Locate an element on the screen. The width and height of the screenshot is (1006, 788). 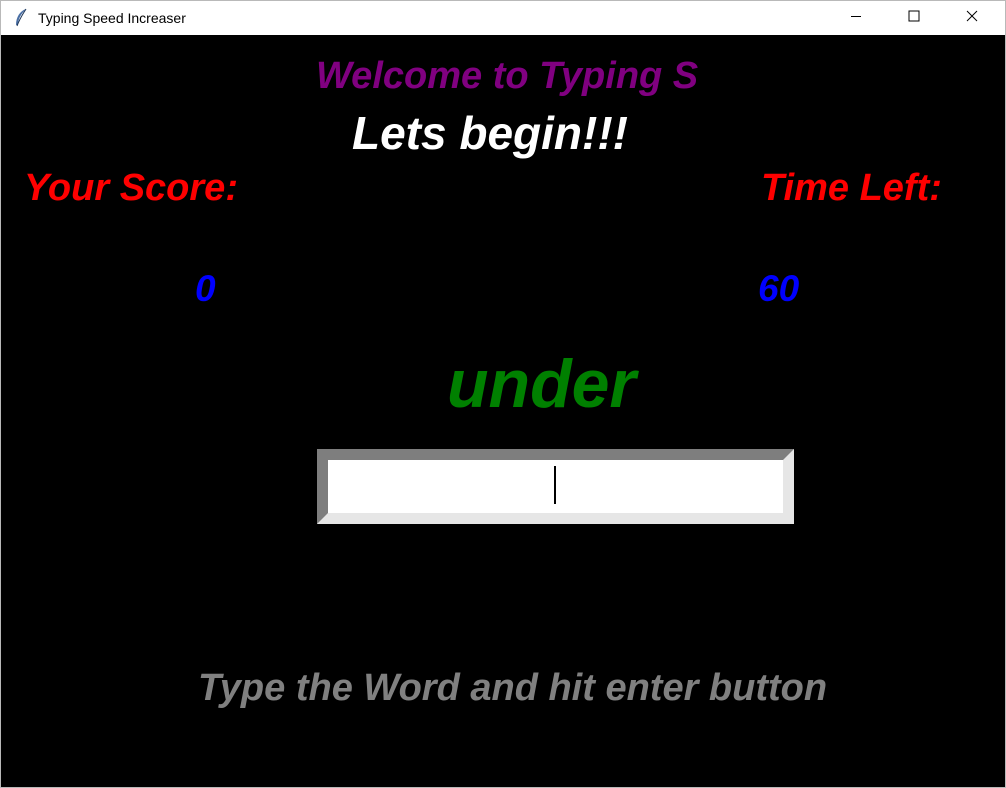
maximize-button is located at coordinates (914, 18).